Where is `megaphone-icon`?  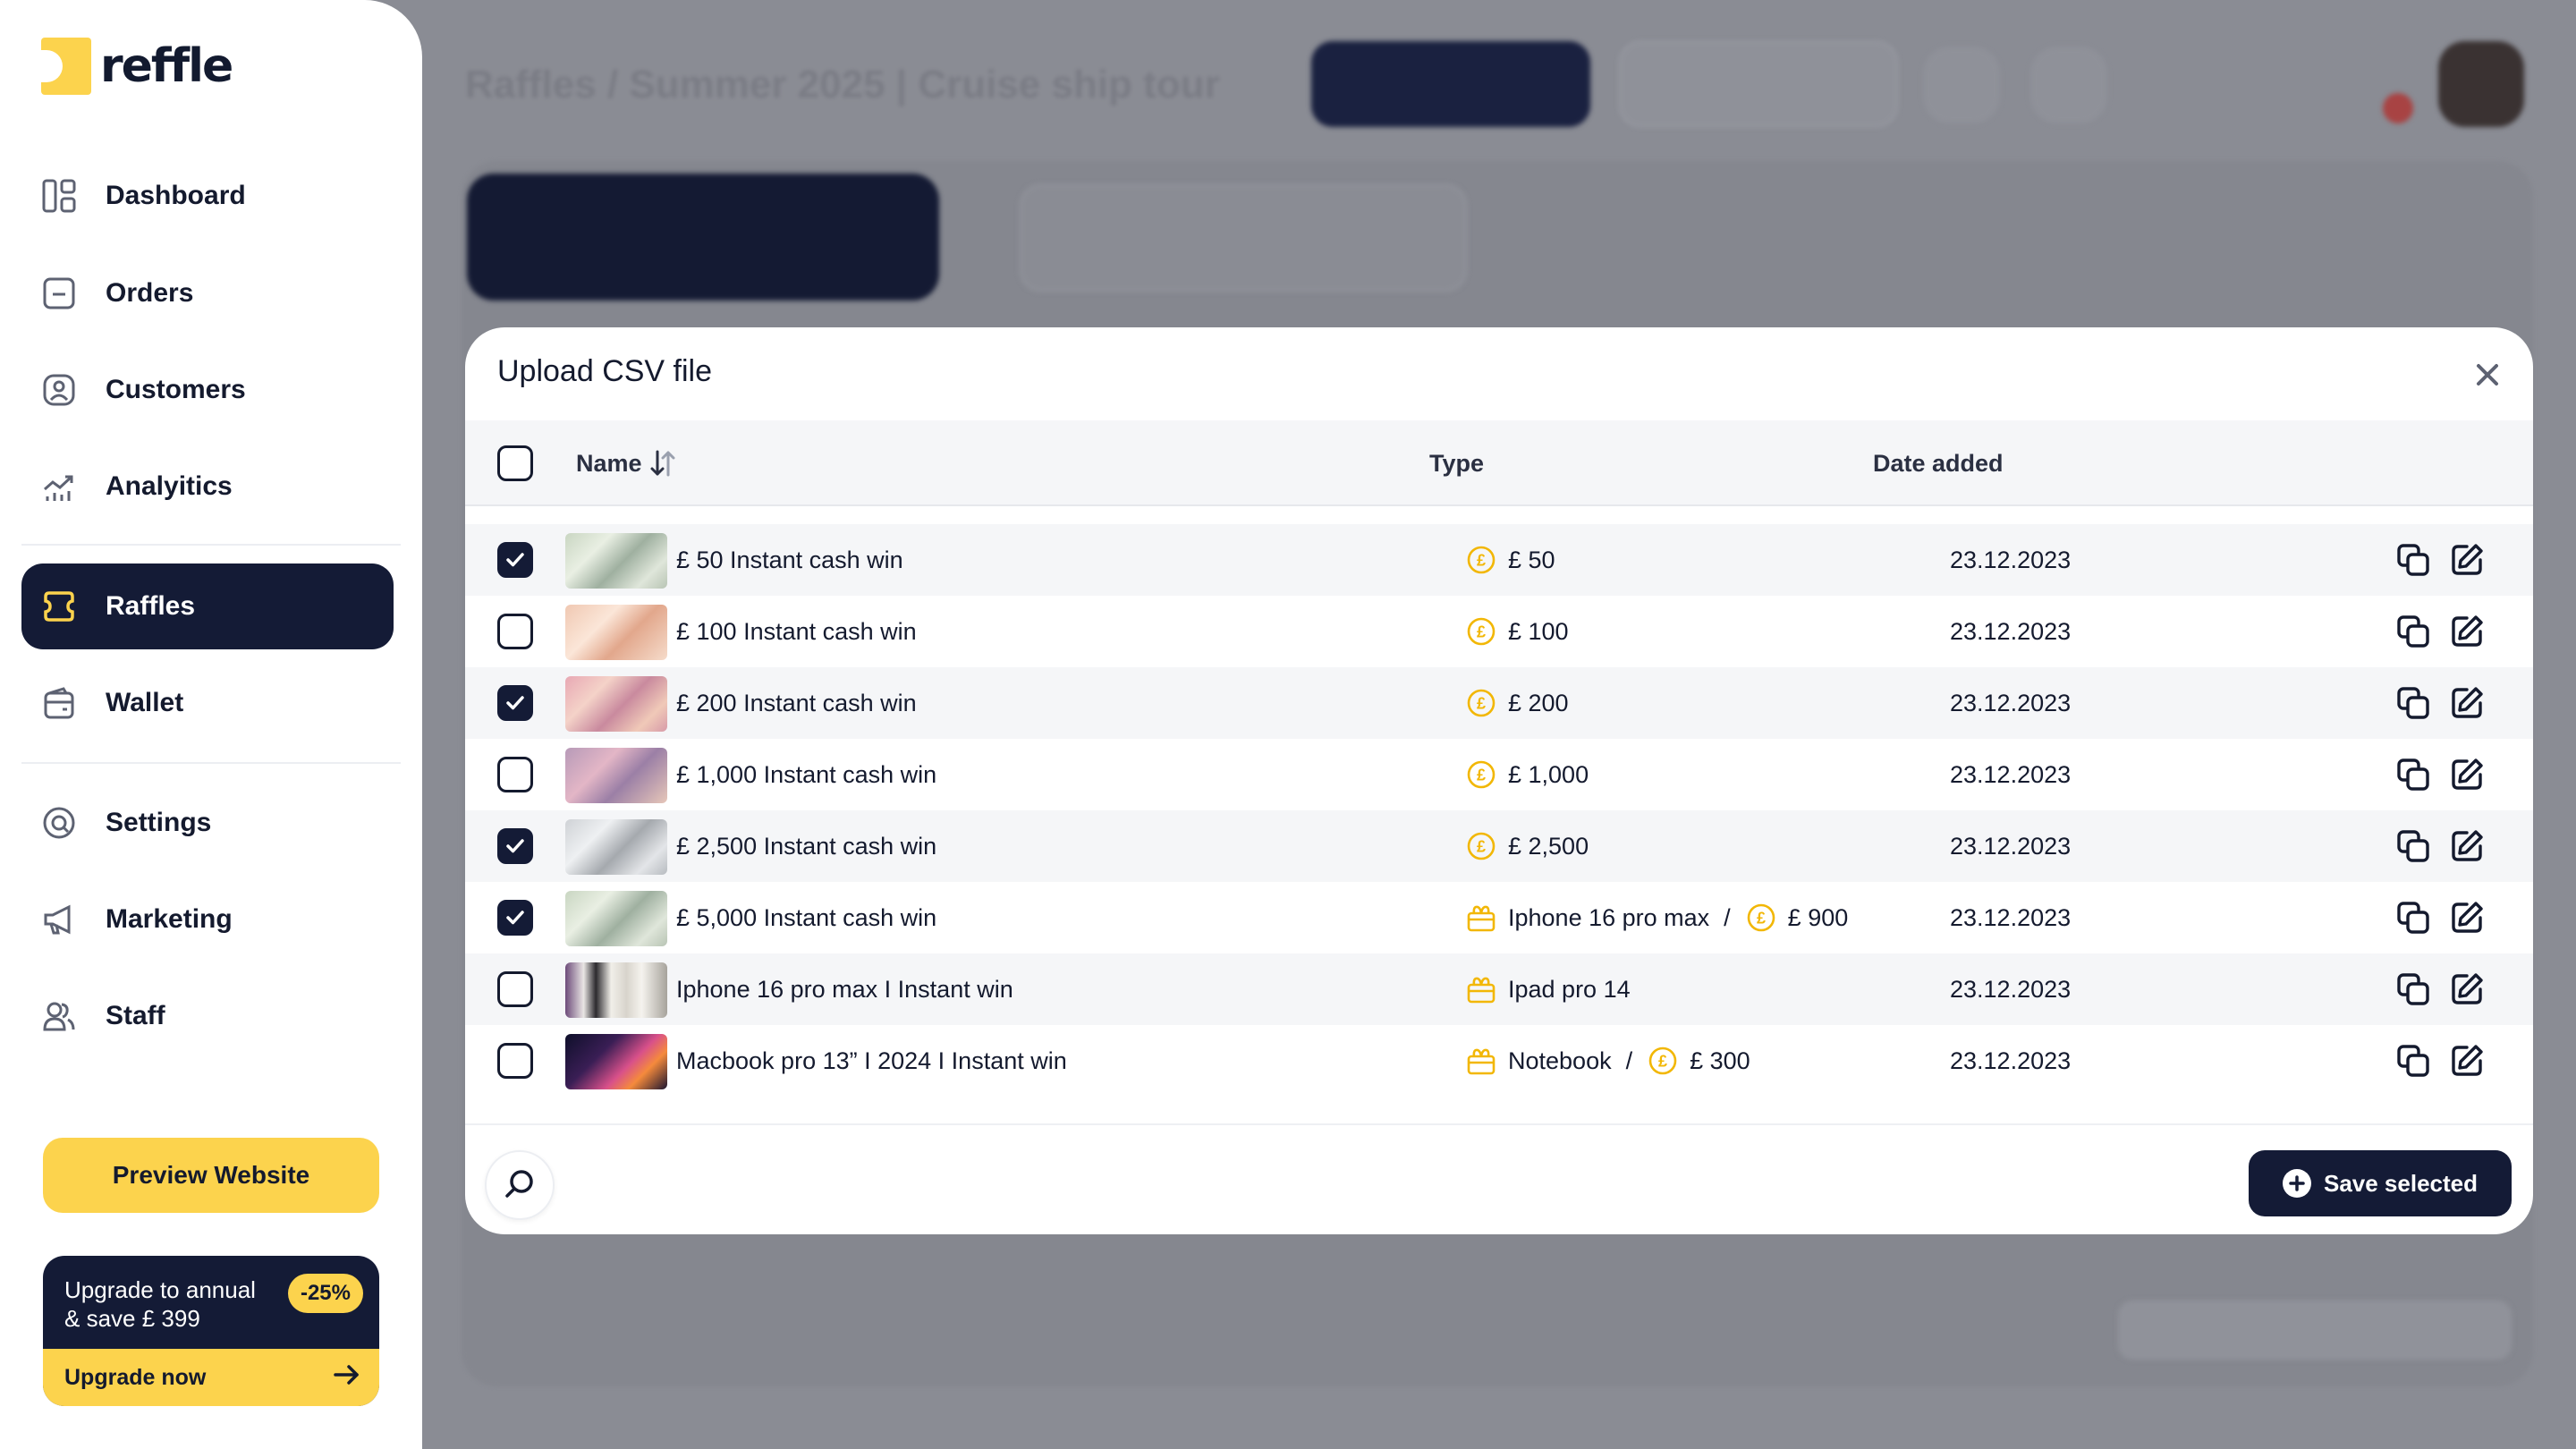
megaphone-icon is located at coordinates (59, 919).